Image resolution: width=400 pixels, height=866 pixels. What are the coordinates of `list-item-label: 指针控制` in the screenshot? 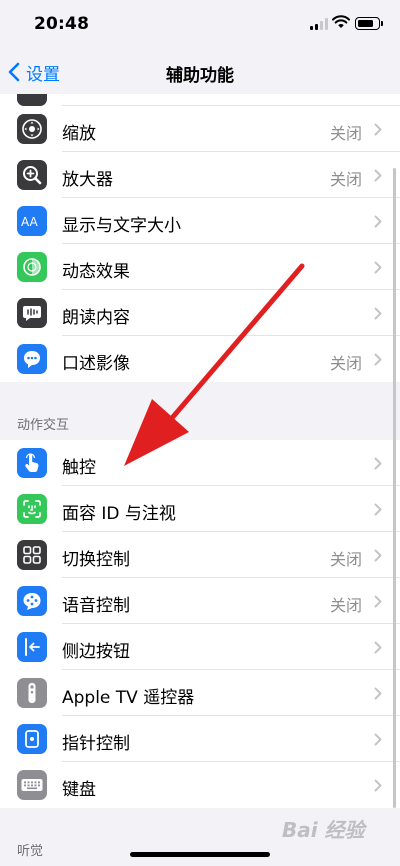 It's located at (96, 744).